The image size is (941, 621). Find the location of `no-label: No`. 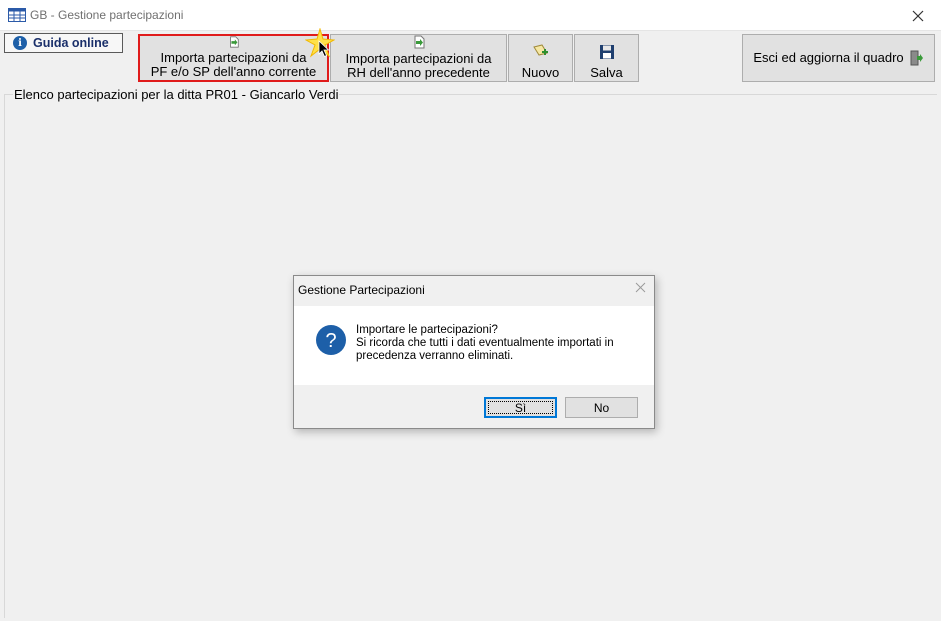

no-label: No is located at coordinates (601, 407).